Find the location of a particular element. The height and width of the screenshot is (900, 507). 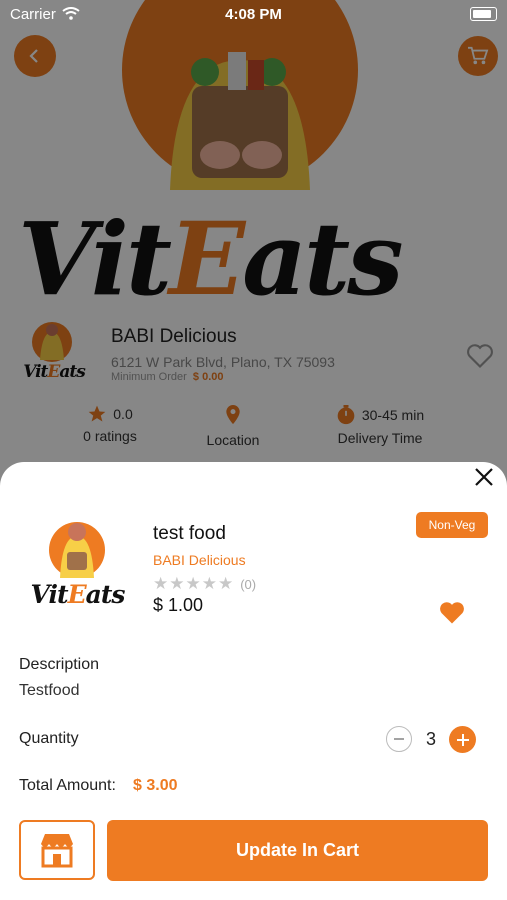

item-rating: ★★★★★ (0) is located at coordinates (204, 584).